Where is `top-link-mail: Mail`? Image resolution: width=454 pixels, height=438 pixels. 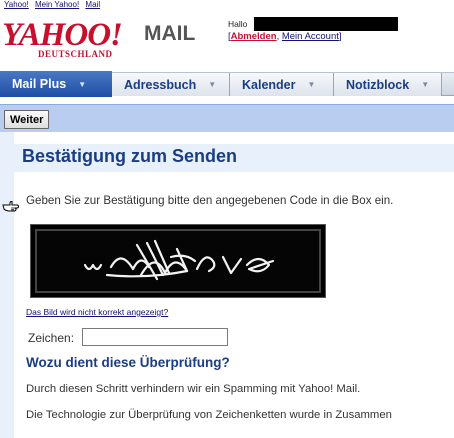
top-link-mail: Mail is located at coordinates (92, 4).